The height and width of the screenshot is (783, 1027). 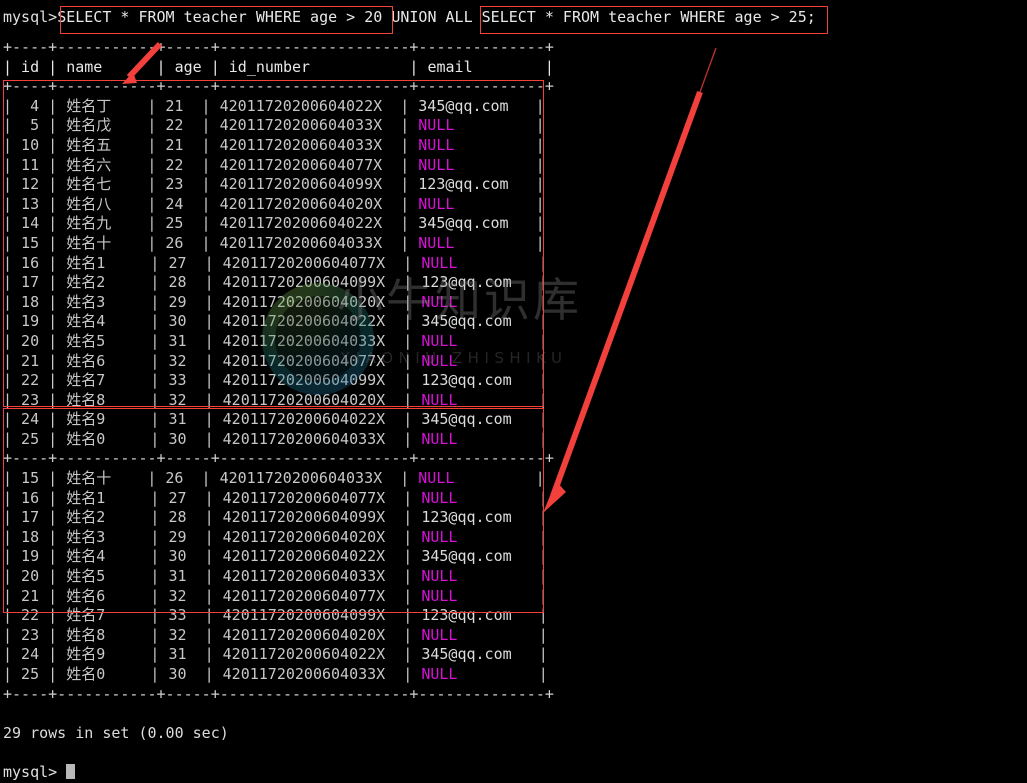 What do you see at coordinates (211, 203) in the screenshot?
I see `row-fields: | 13 | 姓名八 | 24 | 42011720200604020X |` at bounding box center [211, 203].